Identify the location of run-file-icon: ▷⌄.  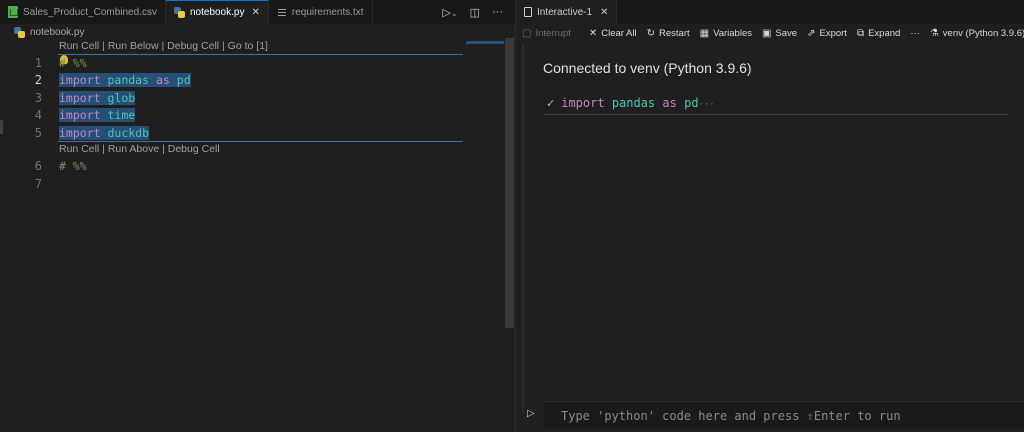
(449, 12).